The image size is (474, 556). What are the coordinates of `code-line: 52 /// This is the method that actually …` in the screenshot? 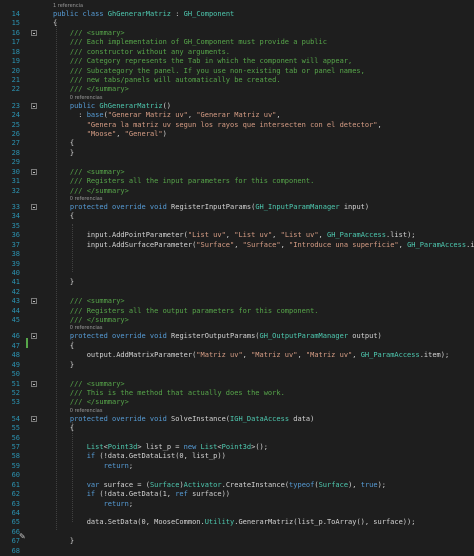 It's located at (237, 393).